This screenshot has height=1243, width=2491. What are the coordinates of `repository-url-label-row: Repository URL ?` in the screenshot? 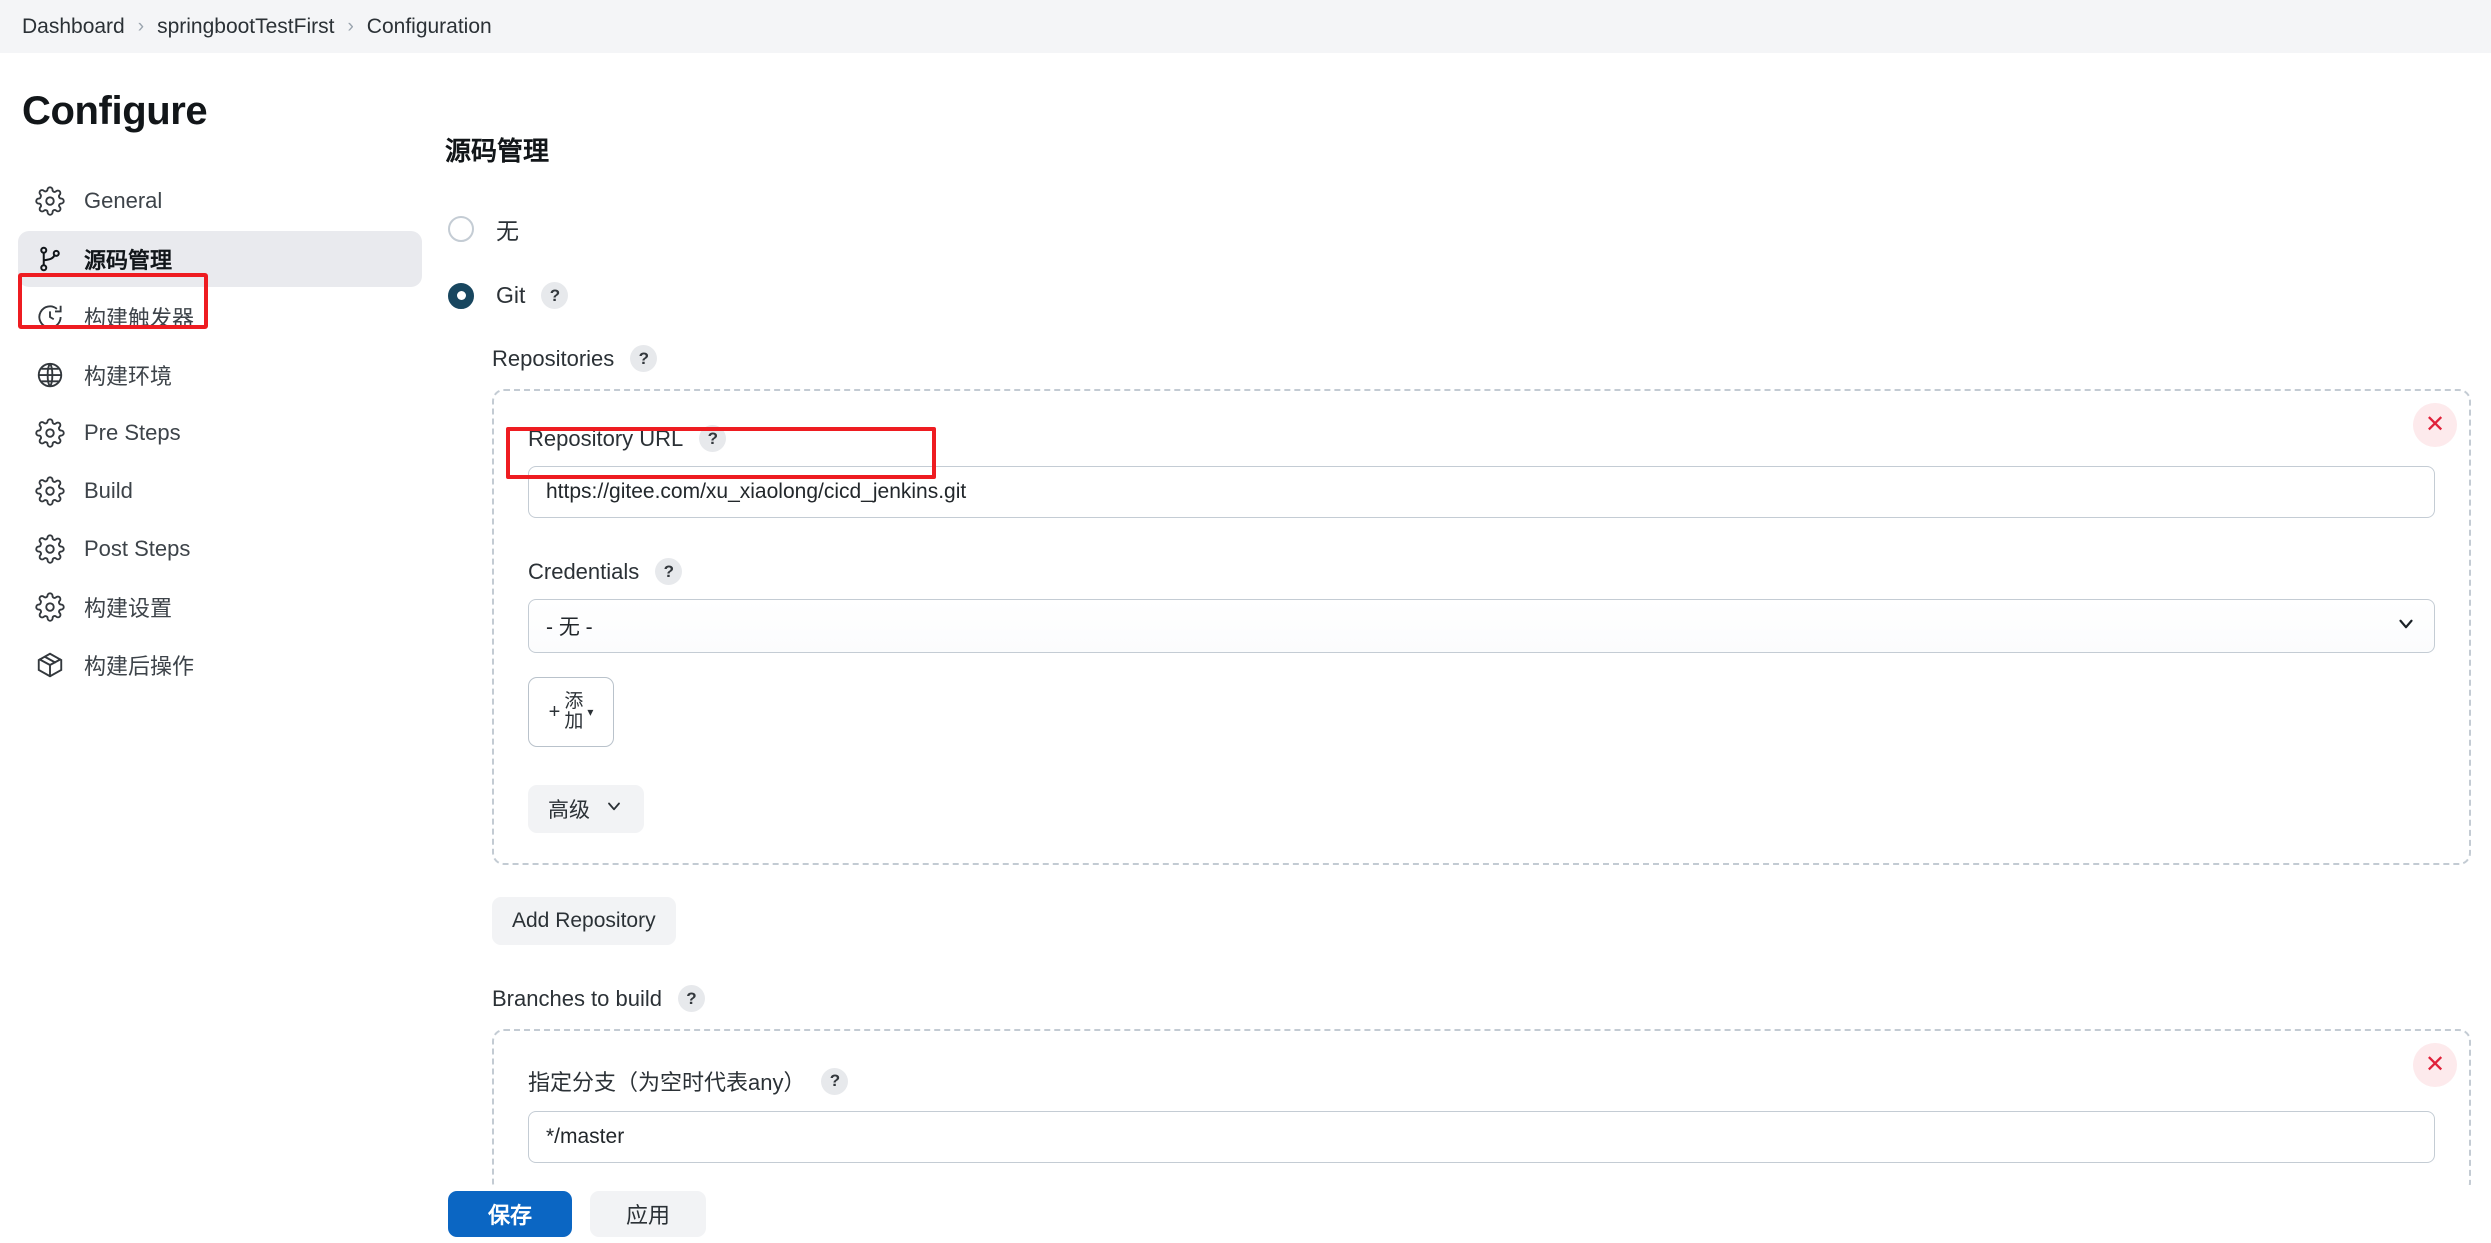 It's located at (1481, 438).